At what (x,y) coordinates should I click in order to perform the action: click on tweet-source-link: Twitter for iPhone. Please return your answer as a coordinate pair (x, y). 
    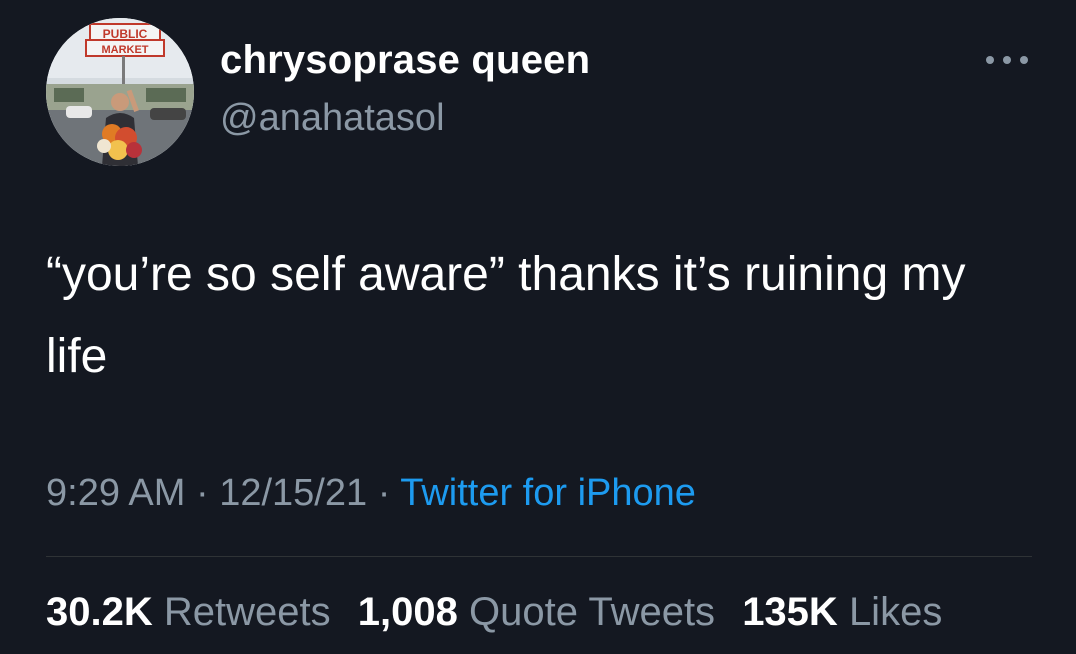
    Looking at the image, I should click on (548, 493).